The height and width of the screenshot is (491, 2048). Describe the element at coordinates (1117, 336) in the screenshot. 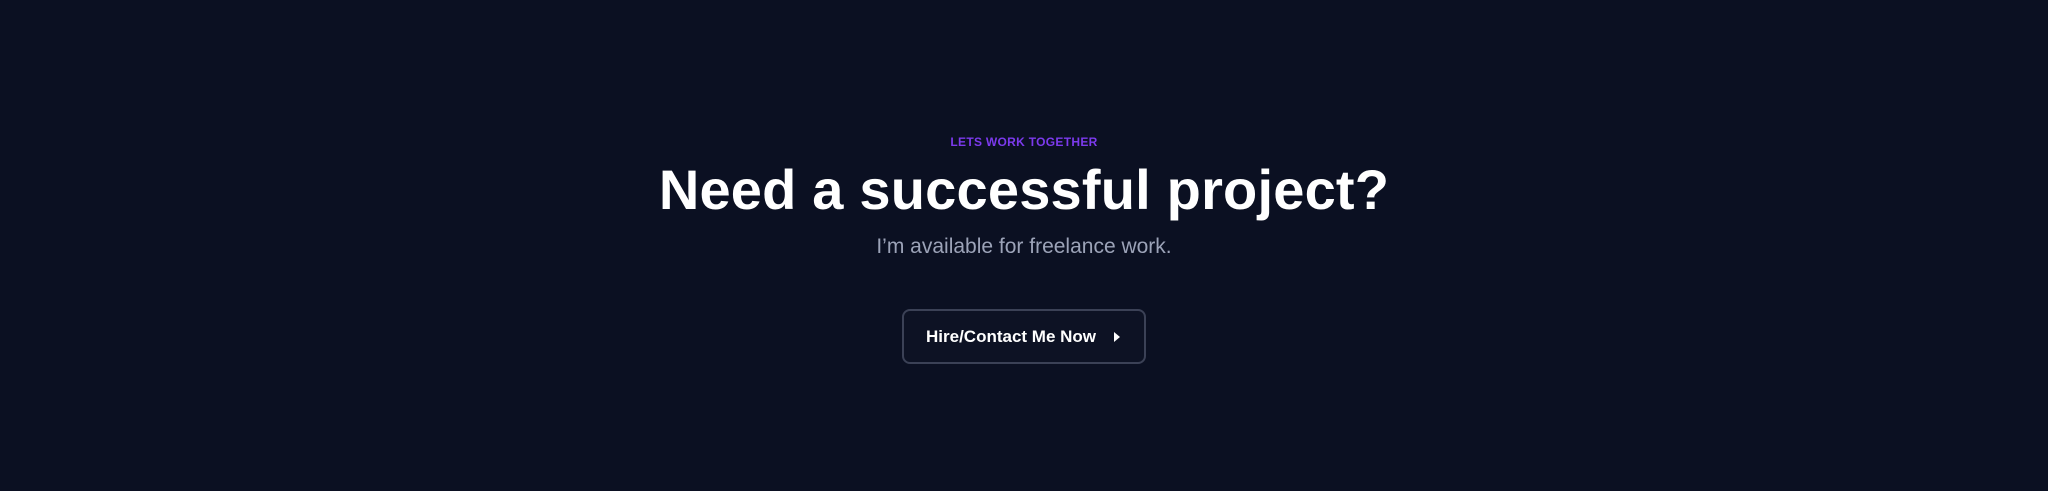

I see `caret-right-icon` at that location.